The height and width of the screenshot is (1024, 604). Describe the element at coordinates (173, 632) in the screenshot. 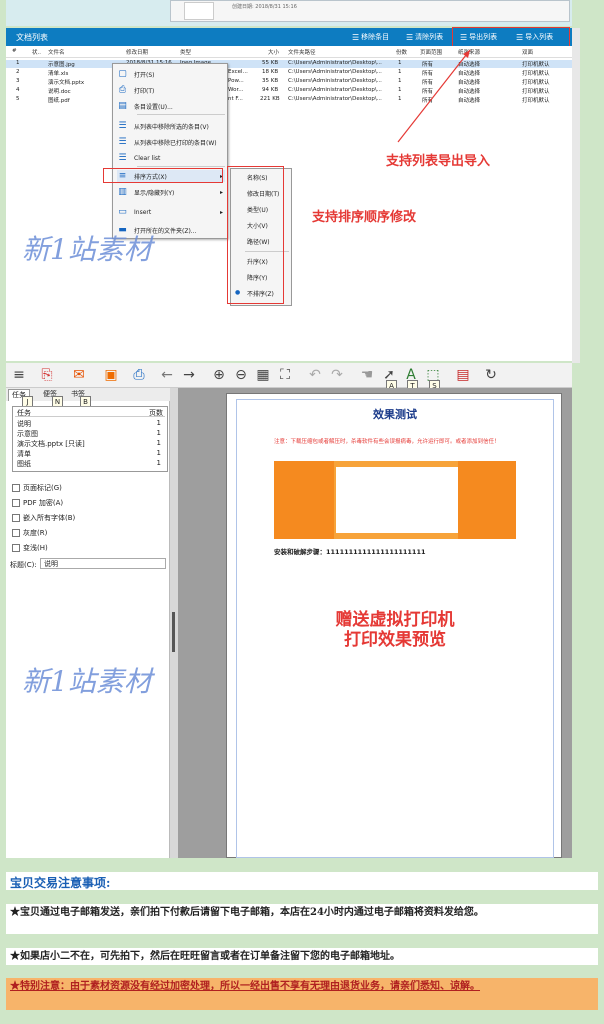

I see `splitter-grip` at that location.